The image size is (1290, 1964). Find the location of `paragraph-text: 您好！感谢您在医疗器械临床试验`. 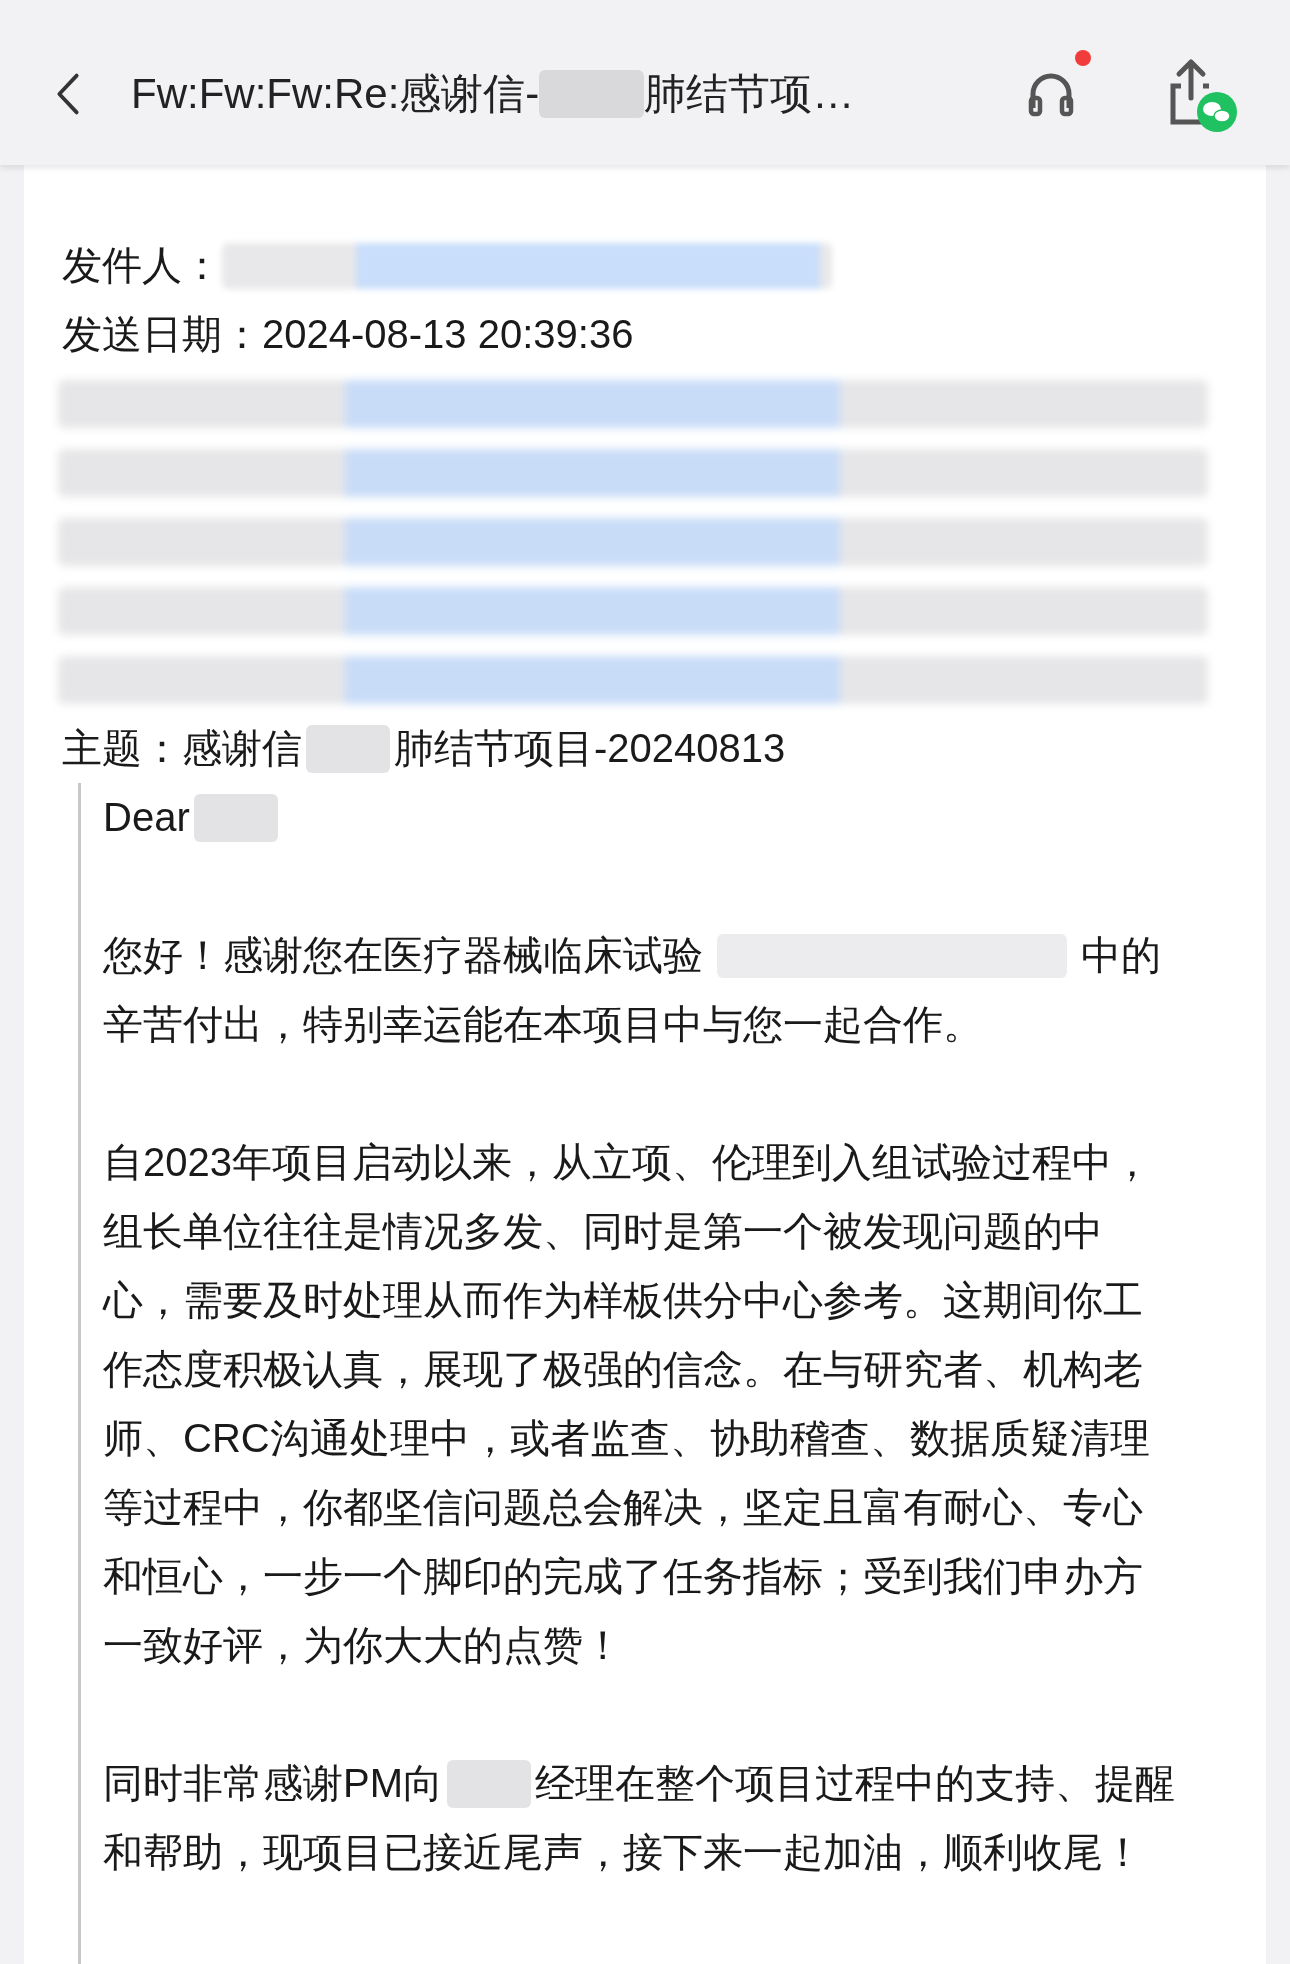

paragraph-text: 您好！感谢您在医疗器械临床试验 is located at coordinates (403, 955).